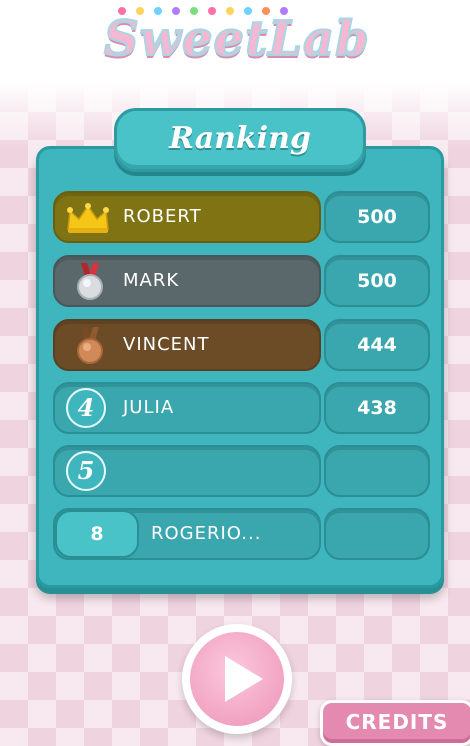  I want to click on play-button, so click(237, 679).